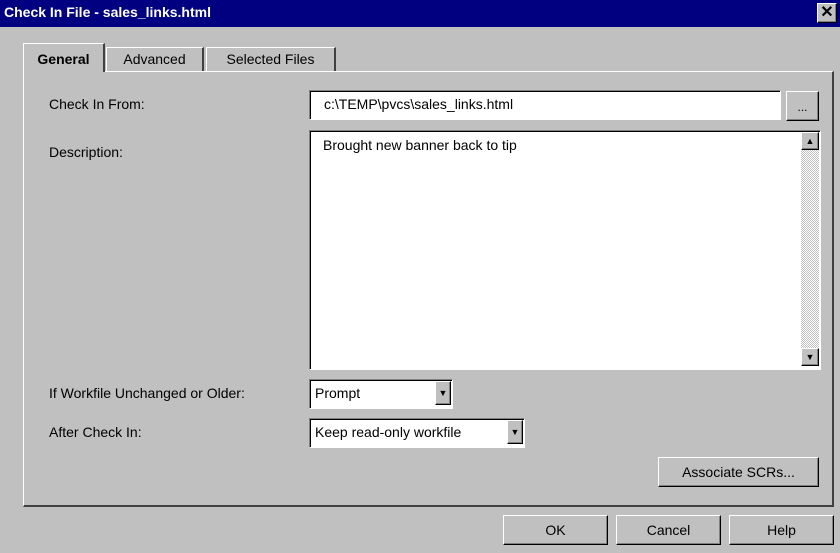 The image size is (840, 553). I want to click on scroll-up-button: ▲, so click(810, 141).